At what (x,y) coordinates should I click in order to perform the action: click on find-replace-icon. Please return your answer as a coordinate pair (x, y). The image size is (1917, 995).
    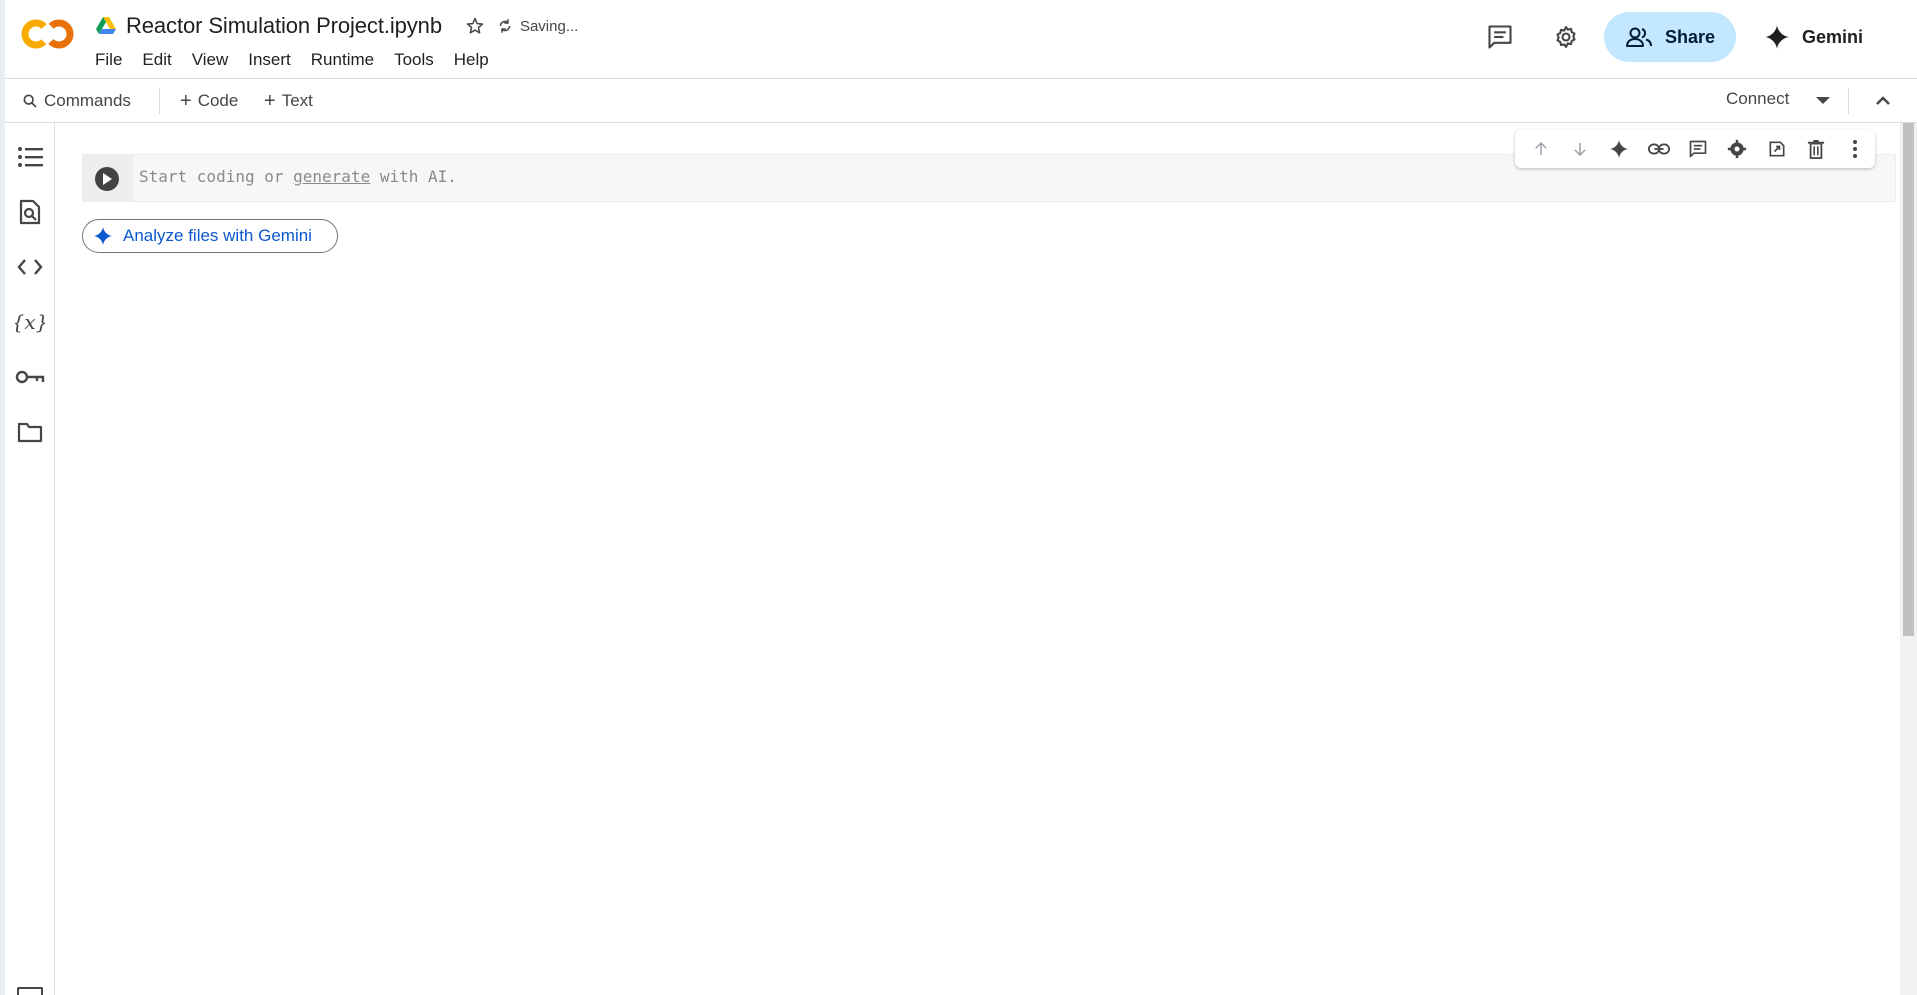
    Looking at the image, I should click on (30, 212).